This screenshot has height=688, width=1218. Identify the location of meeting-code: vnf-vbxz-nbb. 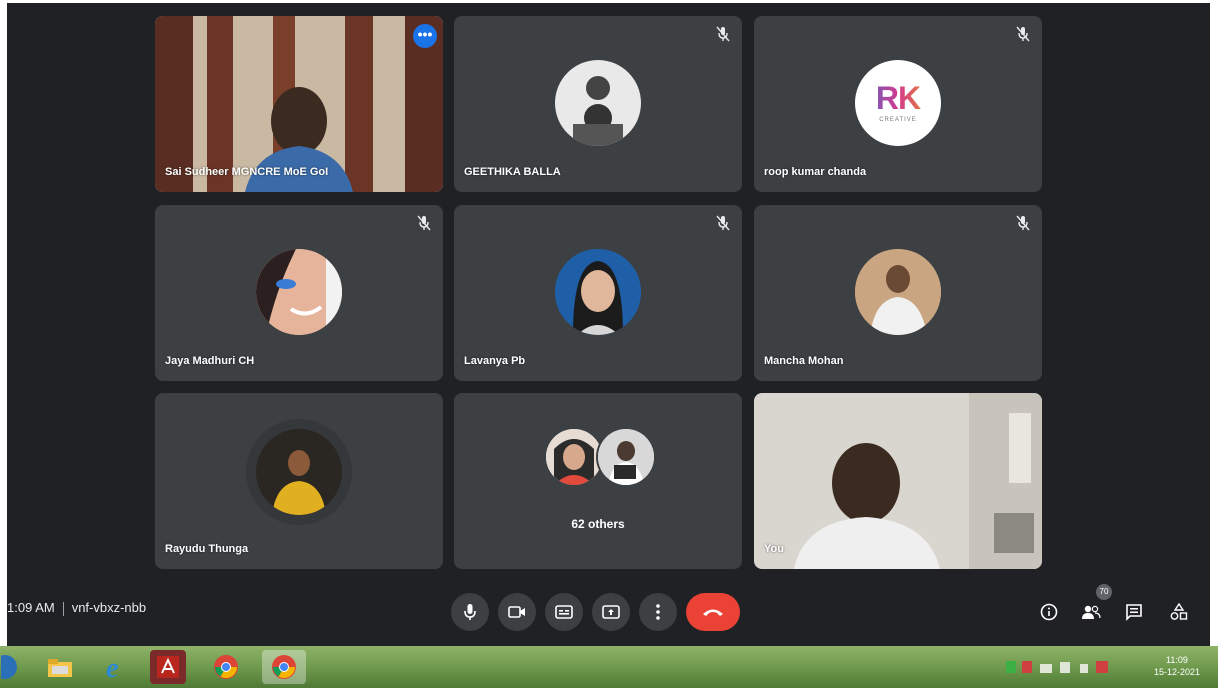
(109, 607).